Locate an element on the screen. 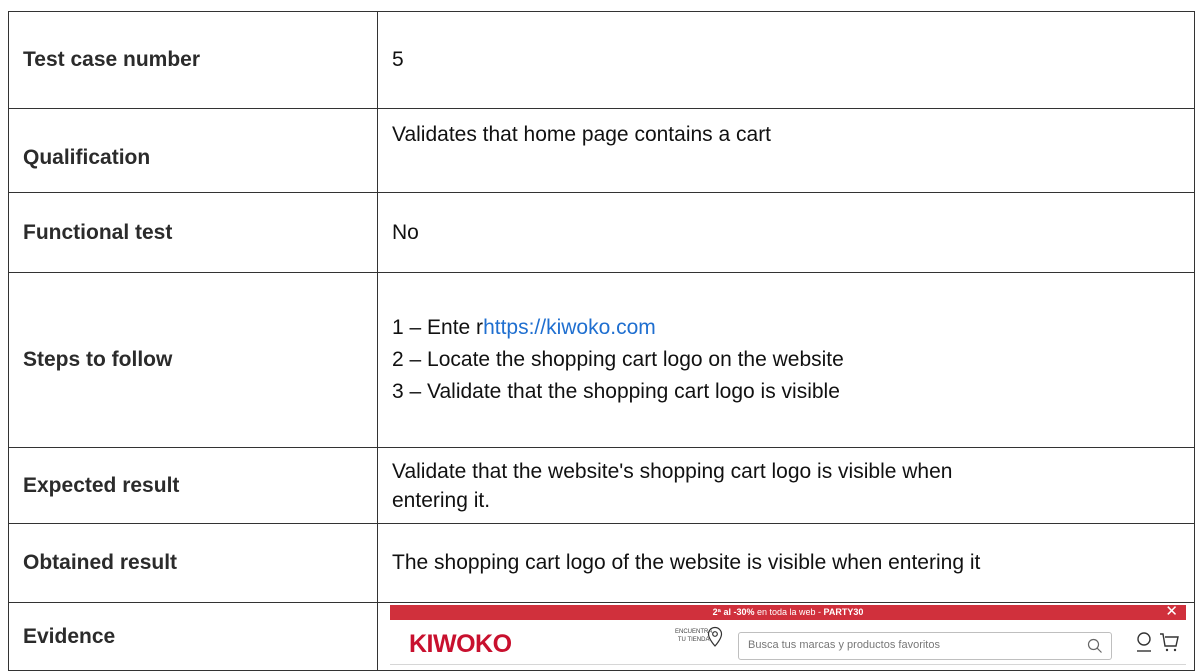  label-obtained-result: Obtained result is located at coordinates (193, 563).